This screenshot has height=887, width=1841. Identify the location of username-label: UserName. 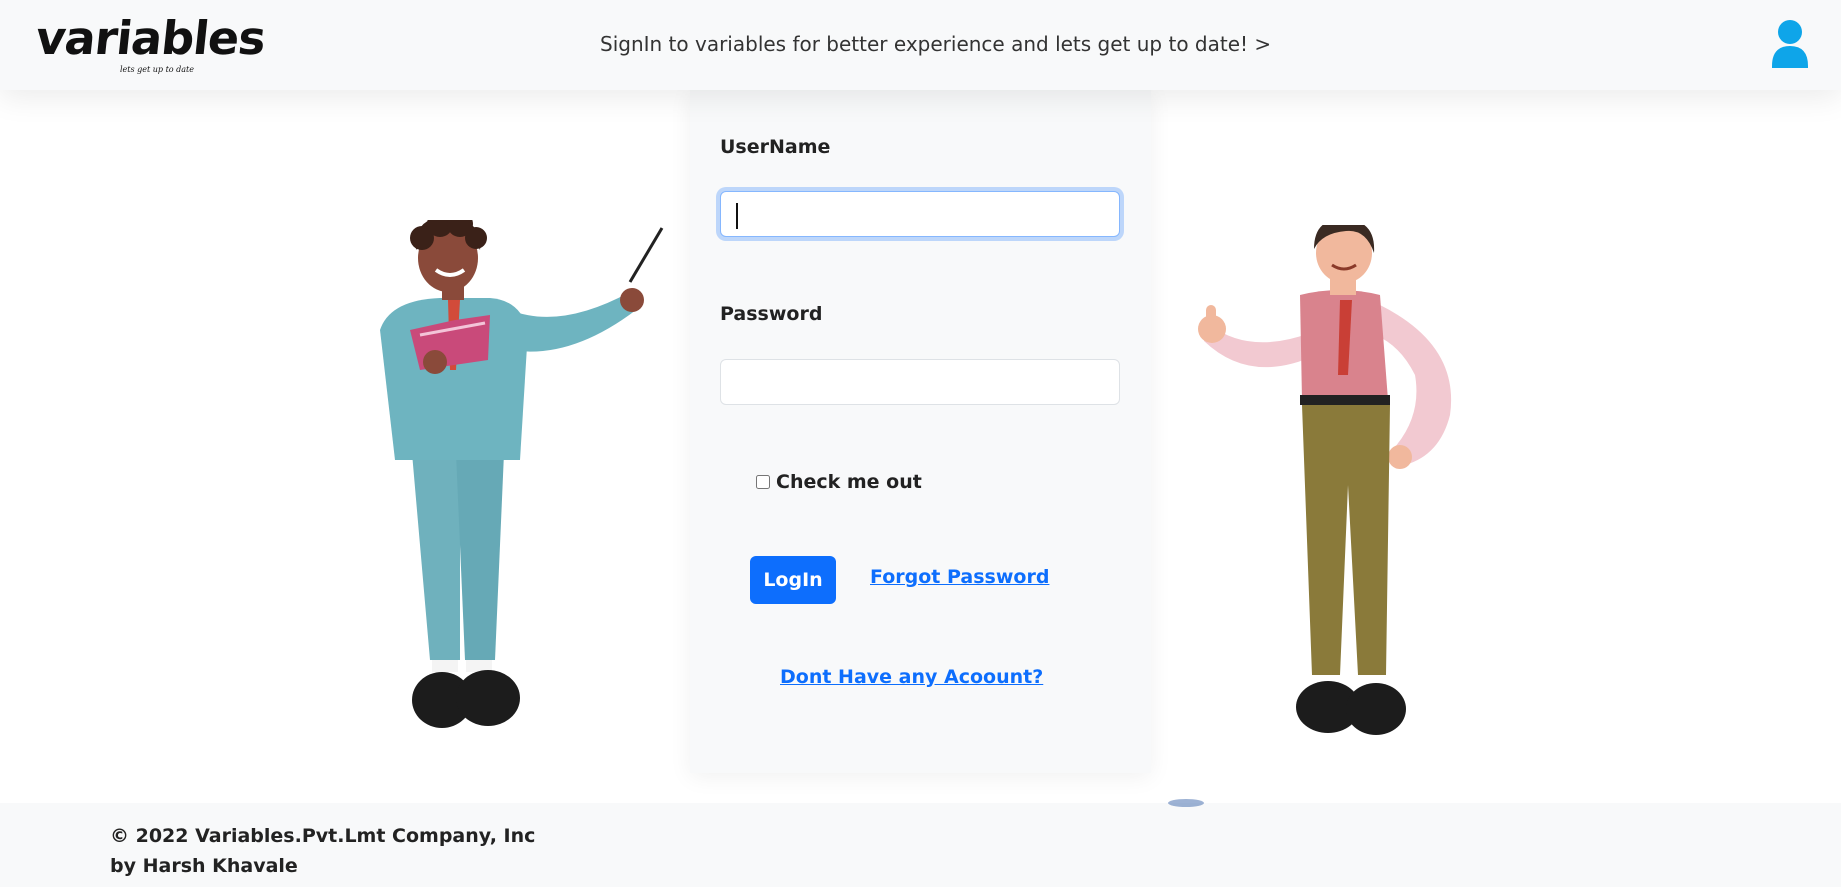
(775, 147).